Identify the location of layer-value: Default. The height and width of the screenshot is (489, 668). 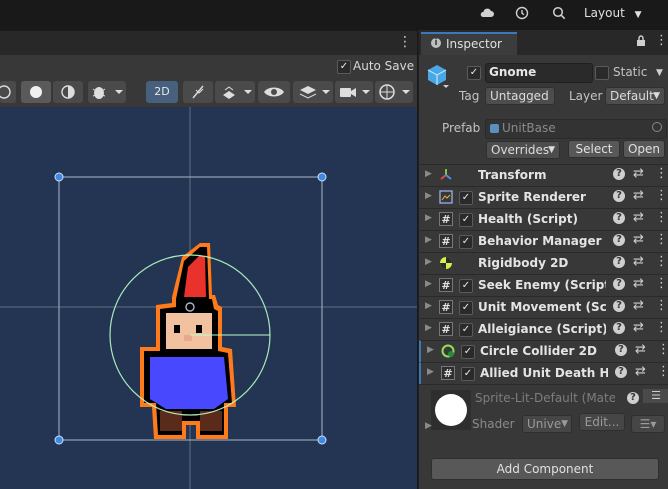
(632, 96).